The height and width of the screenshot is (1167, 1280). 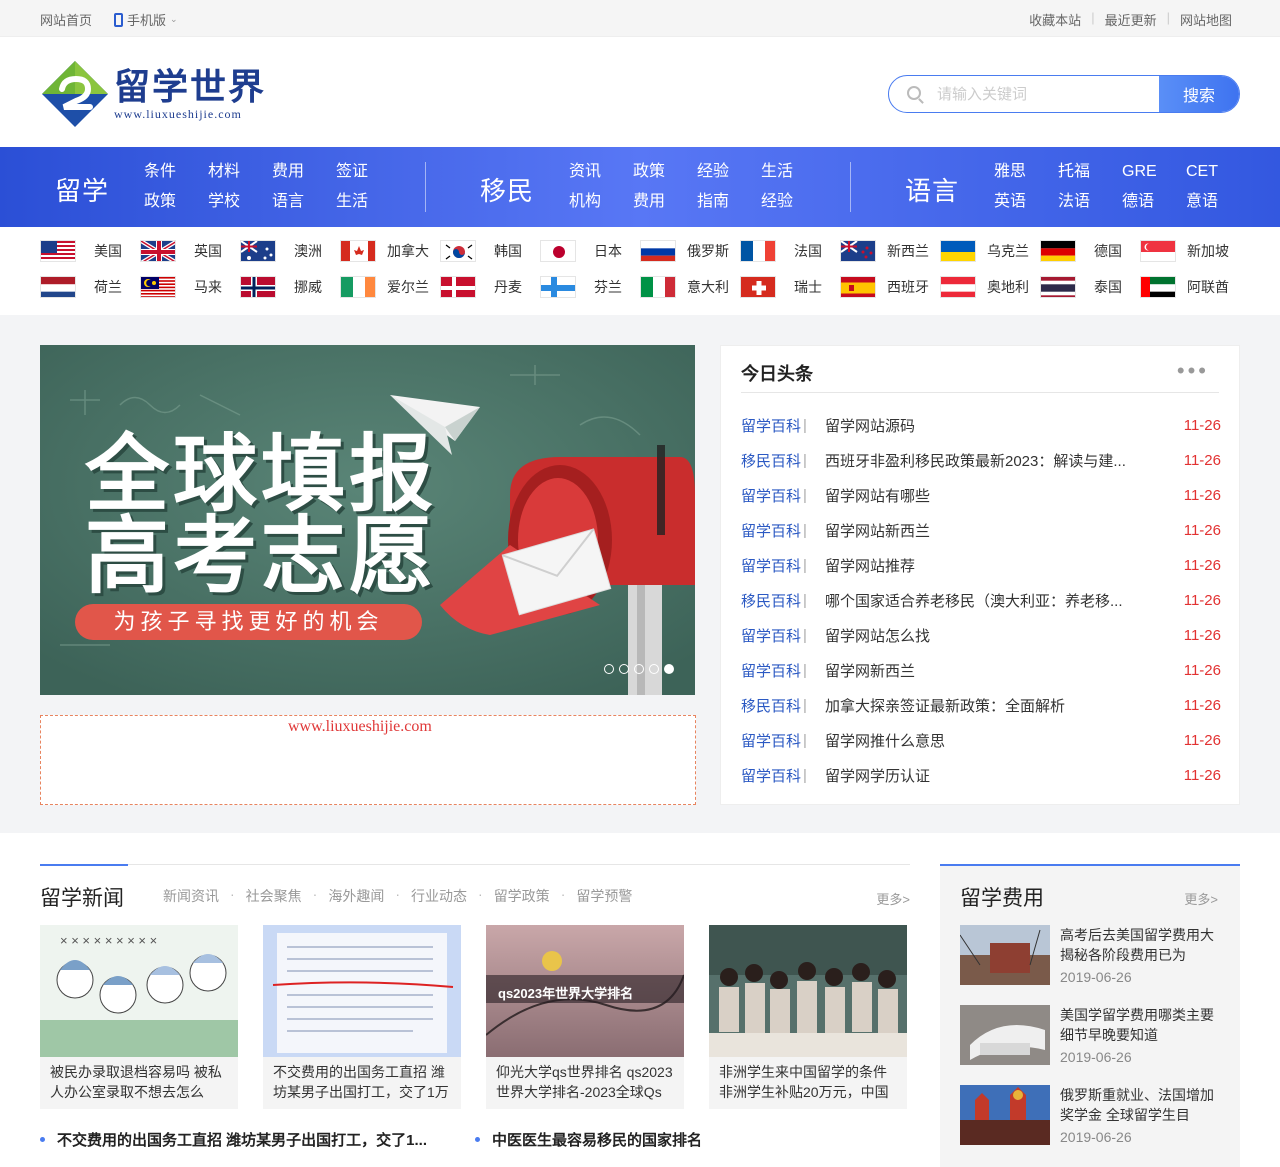 What do you see at coordinates (1090, 1125) in the screenshot?
I see `fee-article: 俄罗斯重就业、法国增加奖学金 全球留学生目 2019-06-26` at bounding box center [1090, 1125].